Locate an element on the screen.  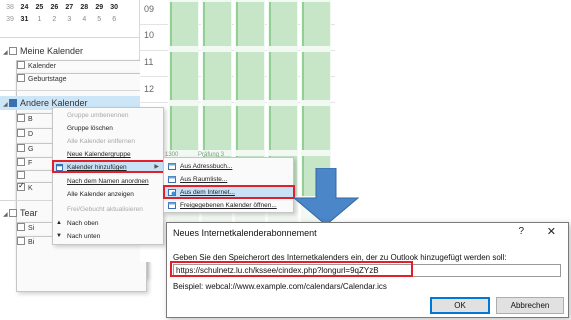
mini-calendar-day: 5 is located at coordinates (99, 19).